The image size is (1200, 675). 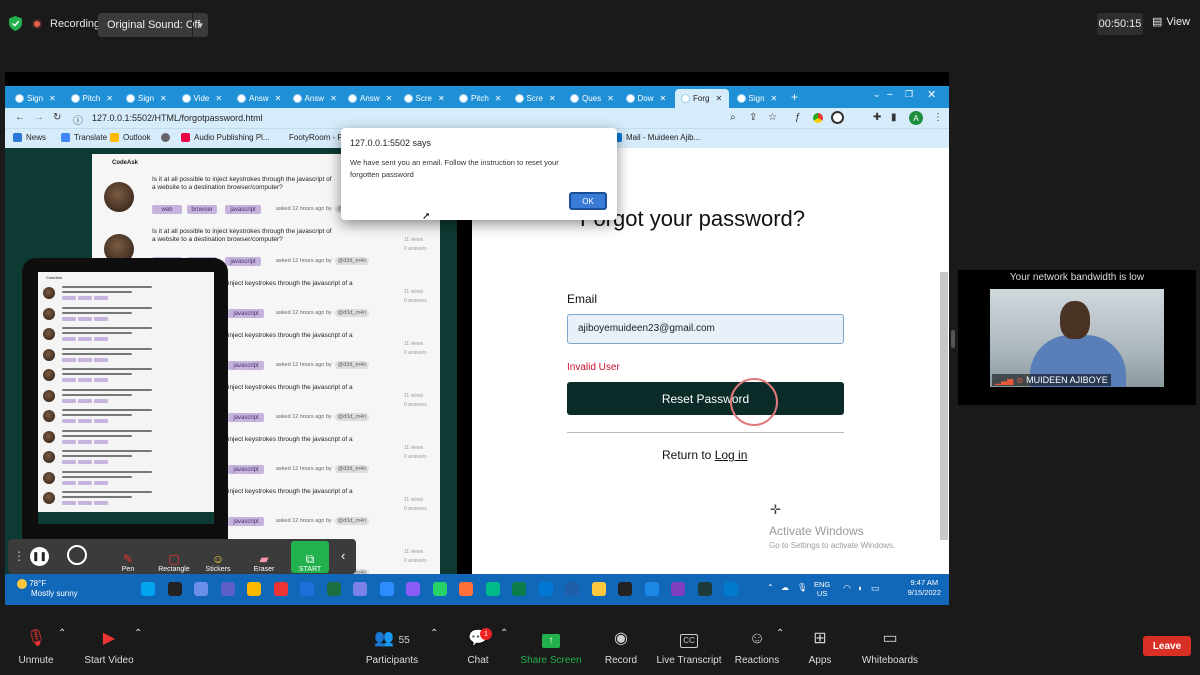 What do you see at coordinates (647, 98) in the screenshot?
I see `browser-tab: Dow ✕` at bounding box center [647, 98].